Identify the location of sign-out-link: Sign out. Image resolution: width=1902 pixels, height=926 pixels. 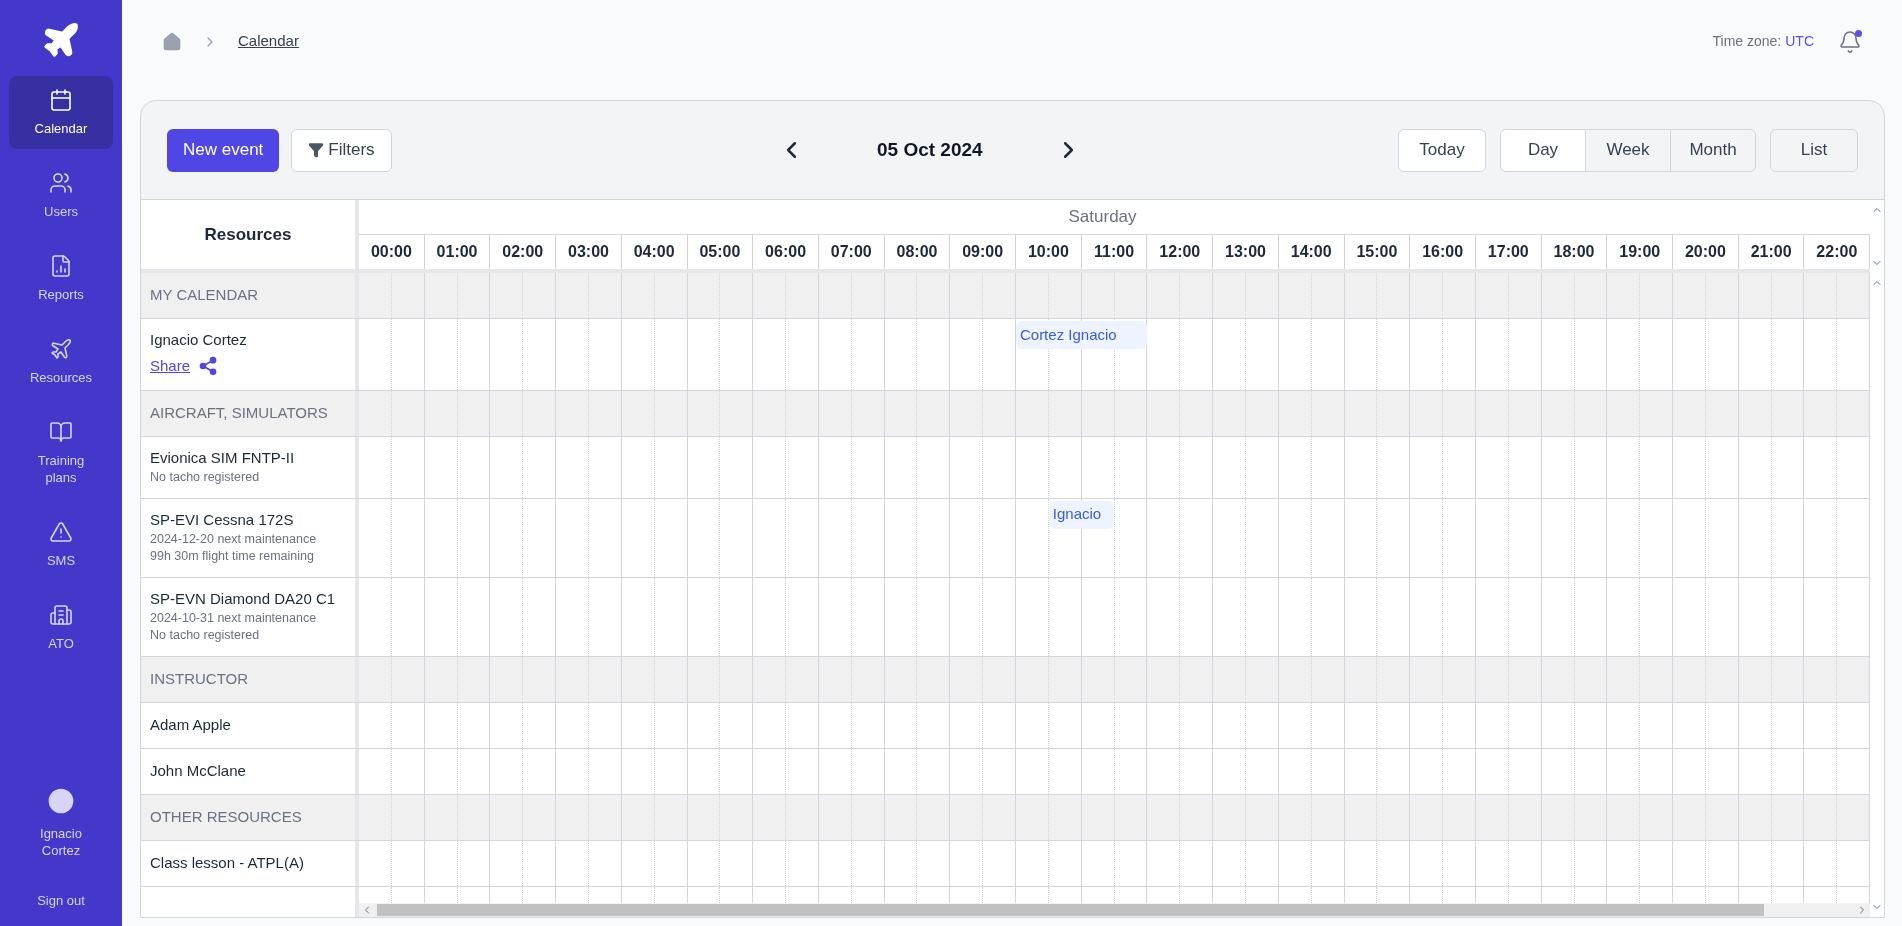
(61, 900).